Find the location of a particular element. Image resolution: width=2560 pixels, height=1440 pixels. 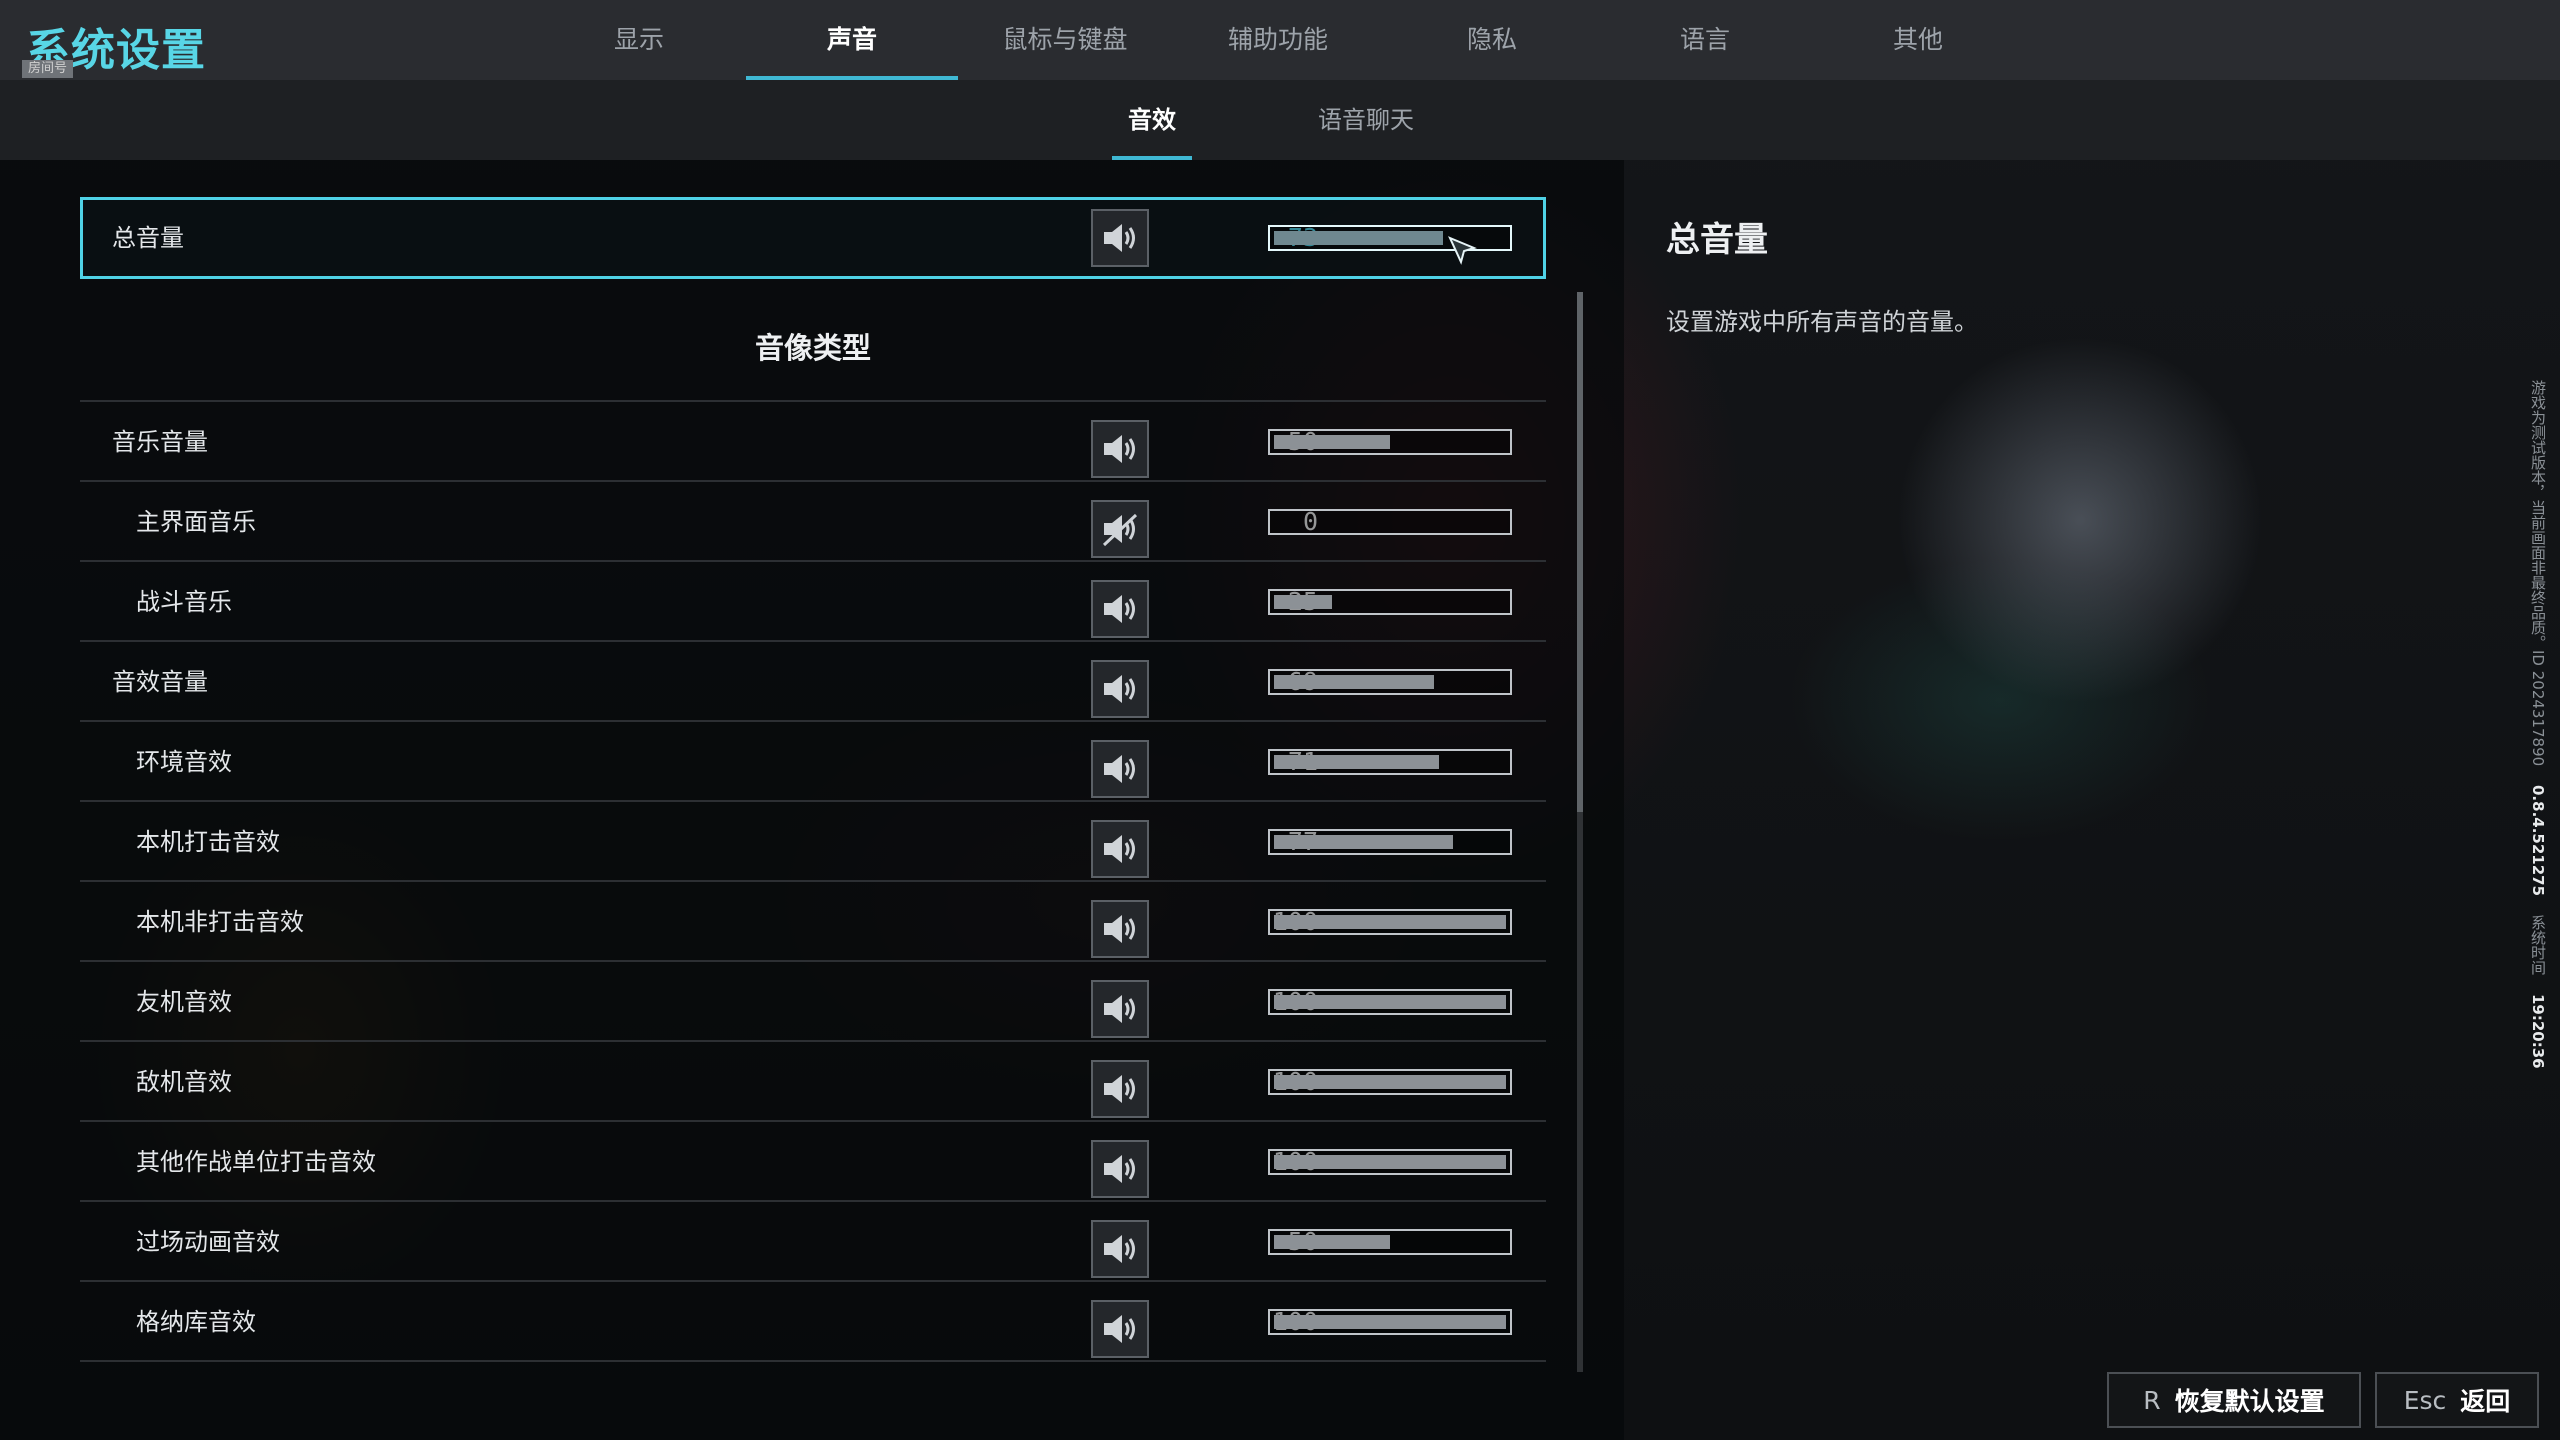

volume-row: 战斗音乐25 is located at coordinates (813, 602).